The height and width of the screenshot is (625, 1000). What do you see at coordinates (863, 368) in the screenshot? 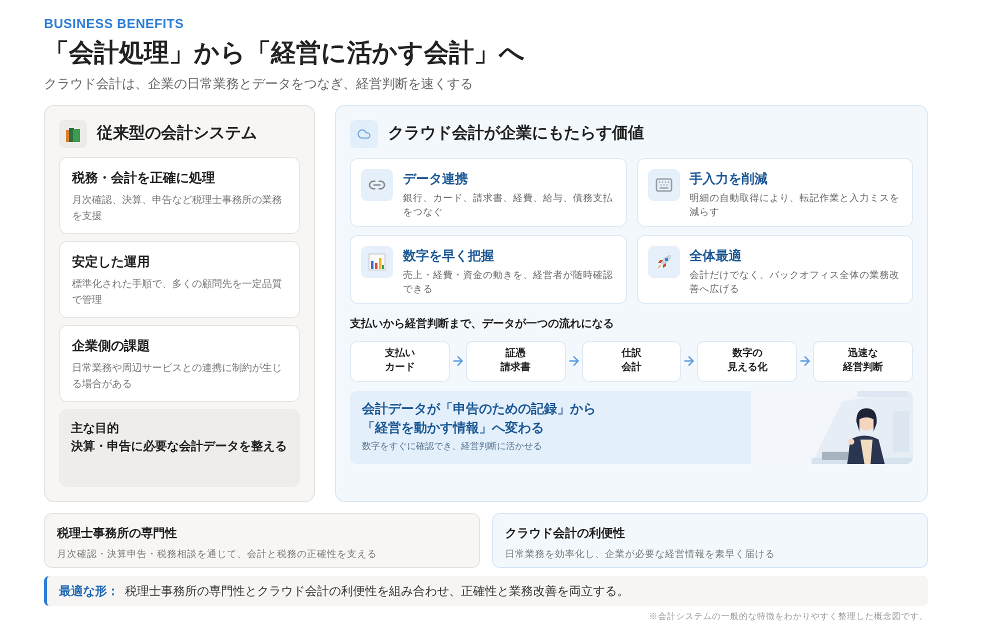
I see `step-label: 経営判断` at bounding box center [863, 368].